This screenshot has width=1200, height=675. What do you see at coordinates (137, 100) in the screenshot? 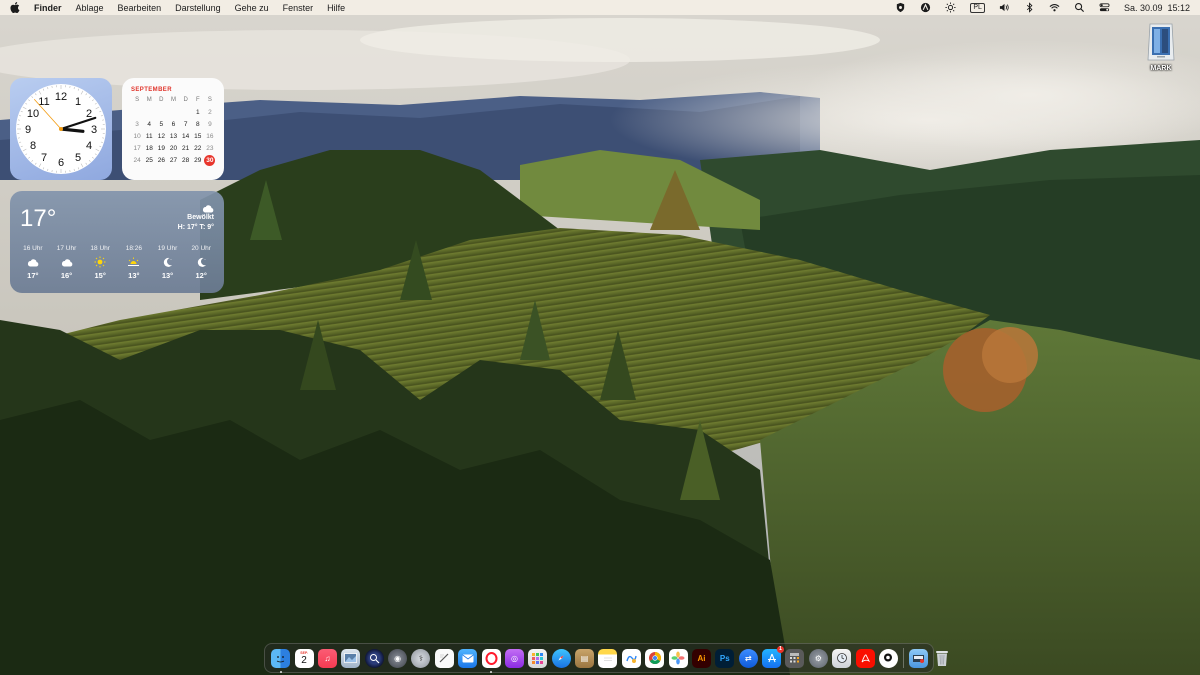
I see `calendar-weekday-header: S` at bounding box center [137, 100].